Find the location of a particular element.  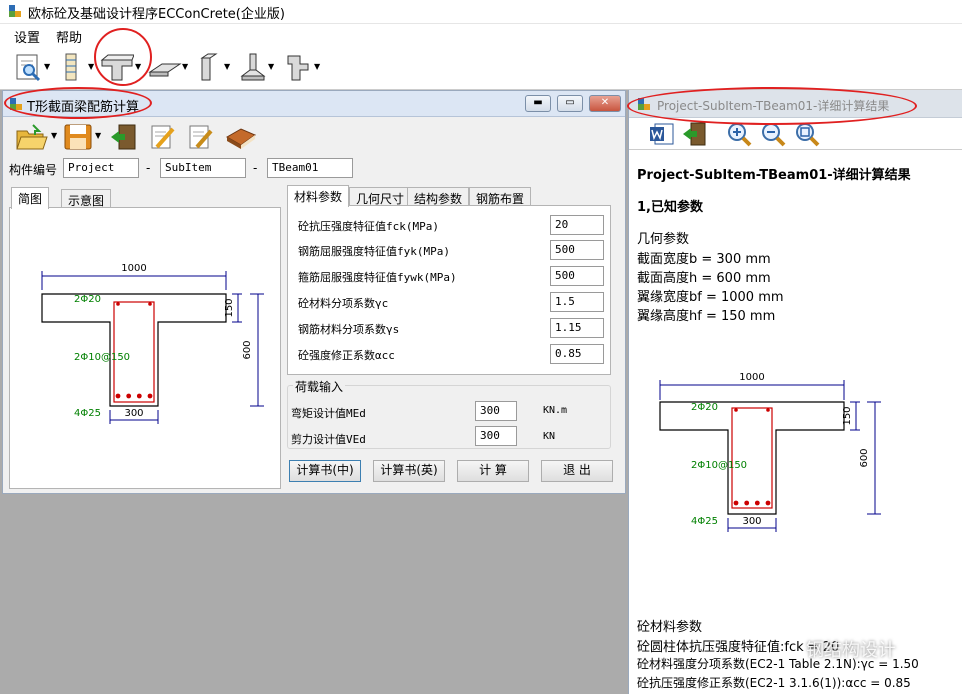

menu-settings: 设置 is located at coordinates (27, 36).